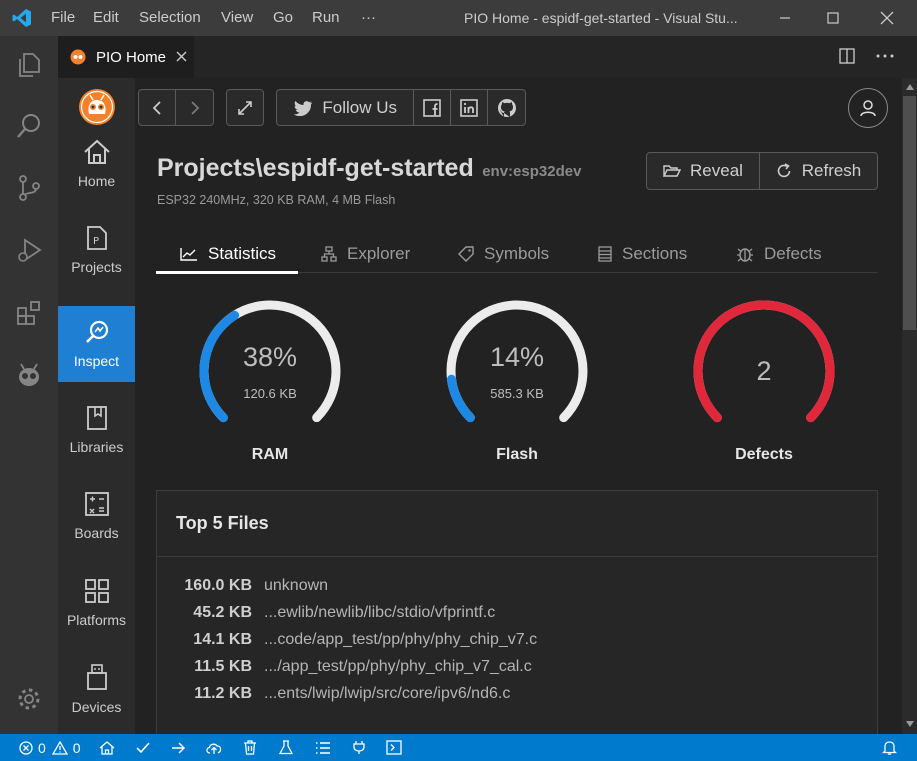  What do you see at coordinates (394, 747) in the screenshot?
I see `terminal-button` at bounding box center [394, 747].